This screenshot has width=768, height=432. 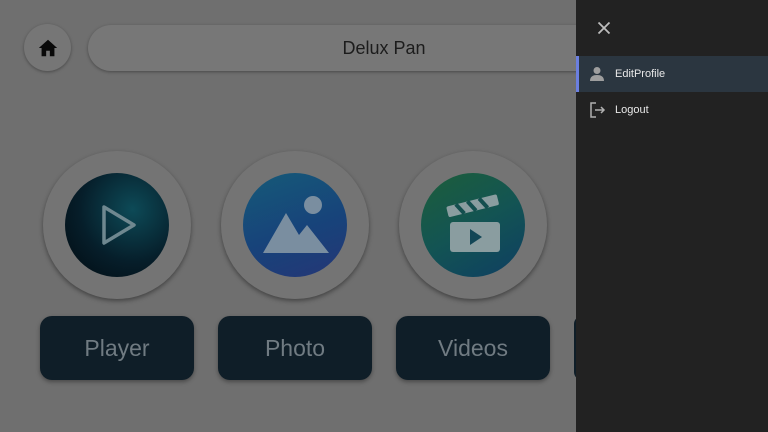 I want to click on selected-indicator, so click(x=577, y=74).